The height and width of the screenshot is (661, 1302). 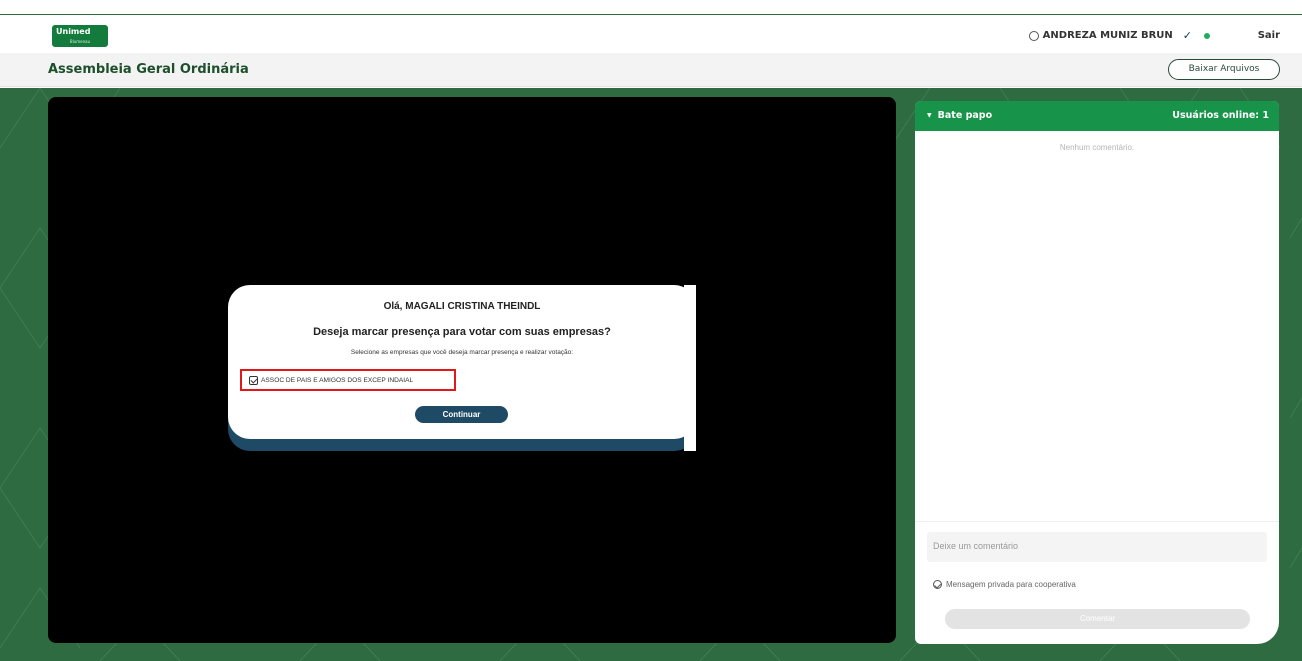 I want to click on online-users: Usuários online: 1, so click(x=1220, y=115).